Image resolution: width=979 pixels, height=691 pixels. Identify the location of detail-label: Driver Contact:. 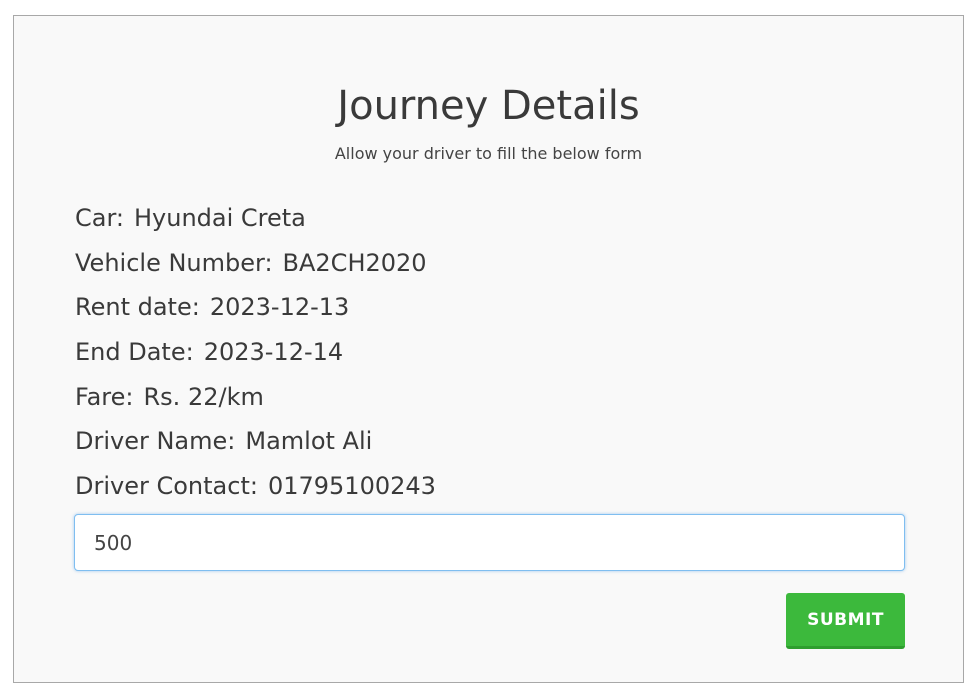
(166, 486).